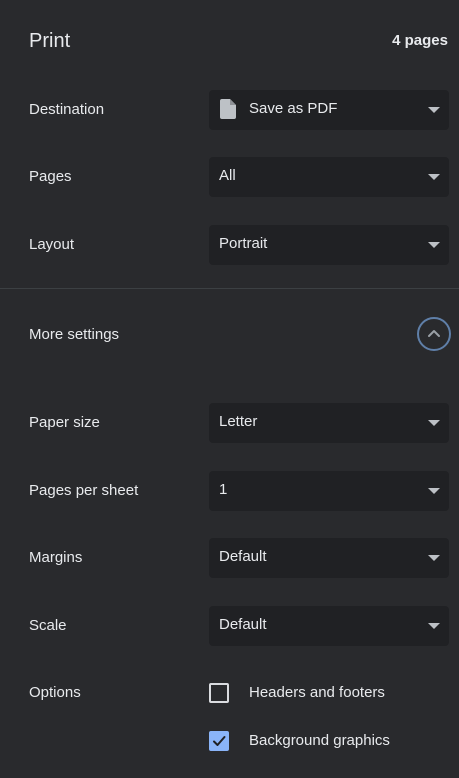 The image size is (459, 778). Describe the element at coordinates (293, 108) in the screenshot. I see `destination-value: Save as PDF` at that location.